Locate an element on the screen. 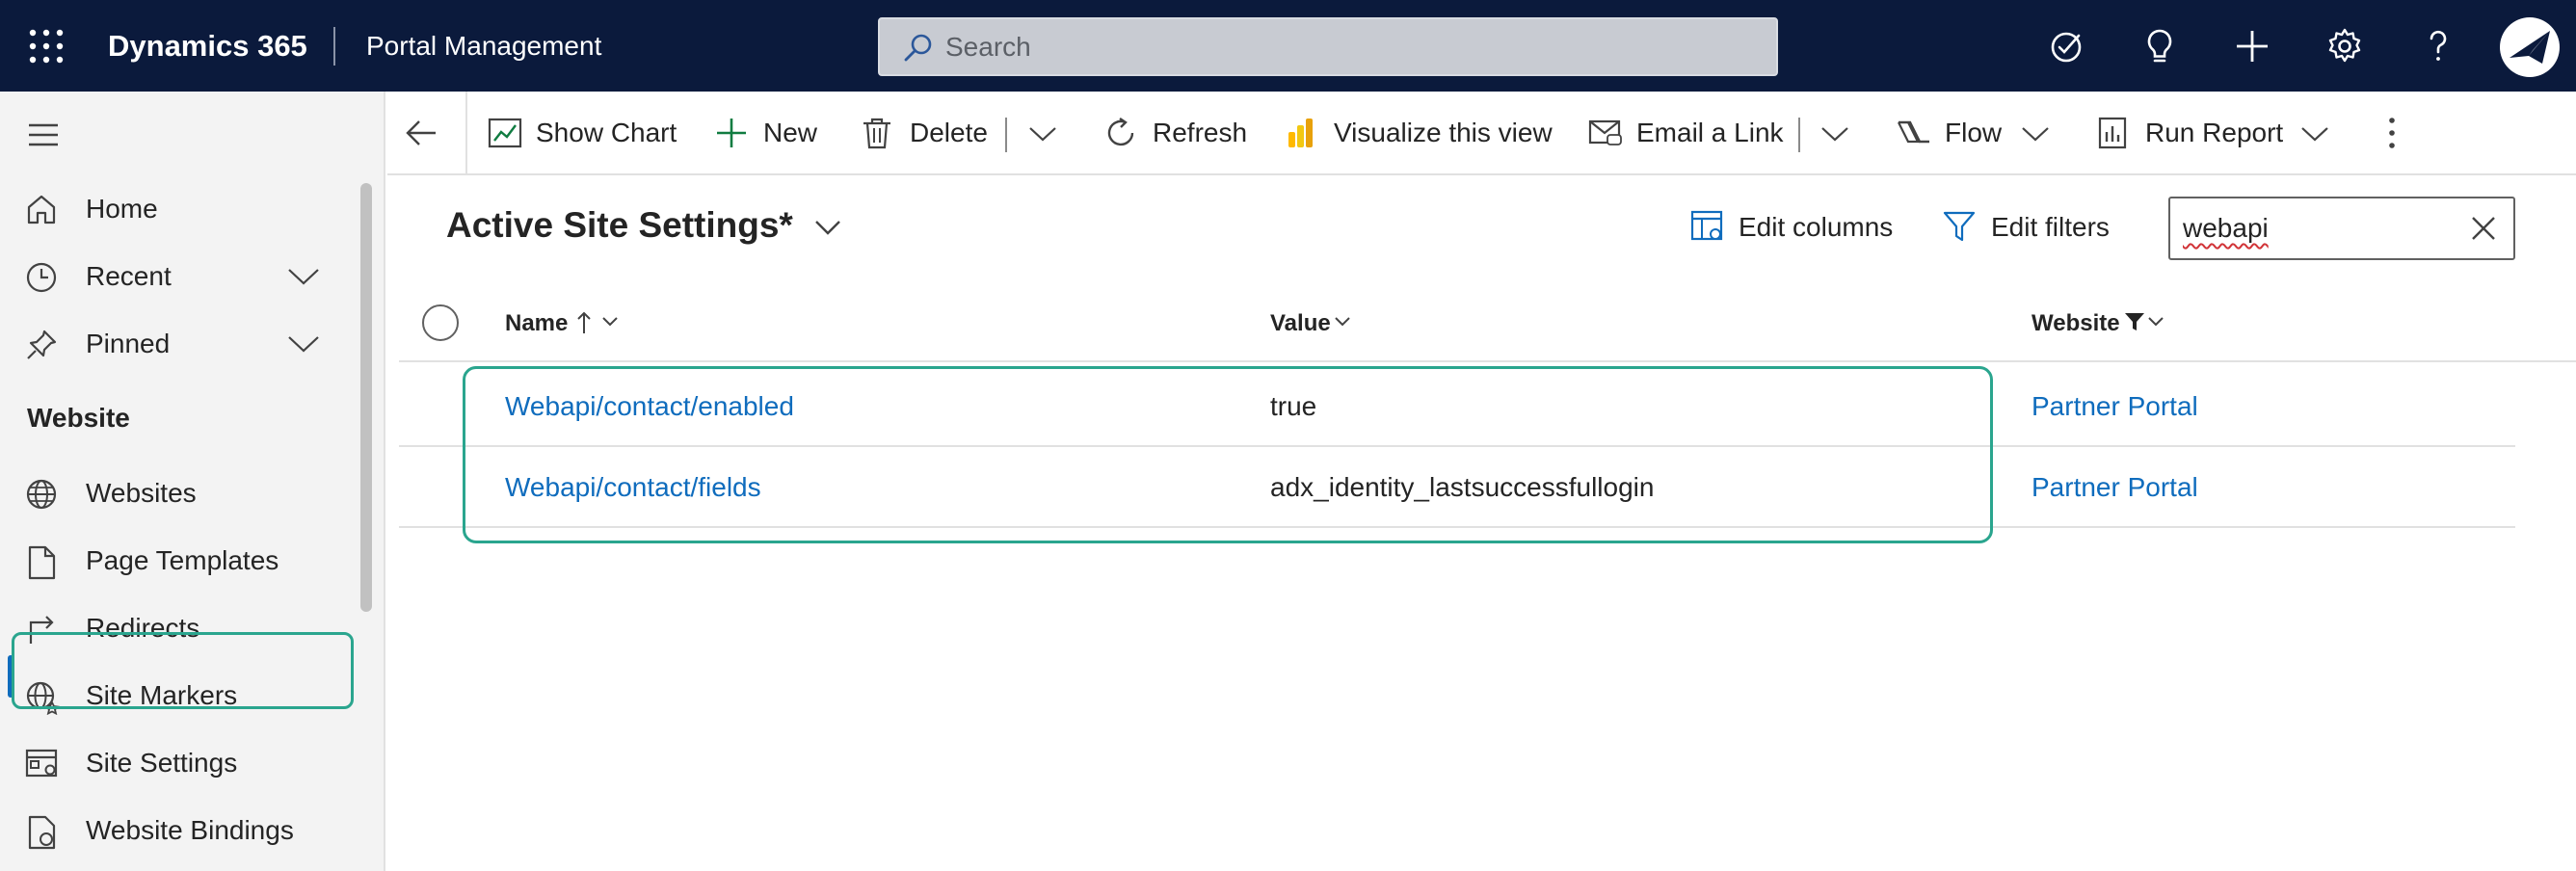  task-flow-icon is located at coordinates (2067, 47).